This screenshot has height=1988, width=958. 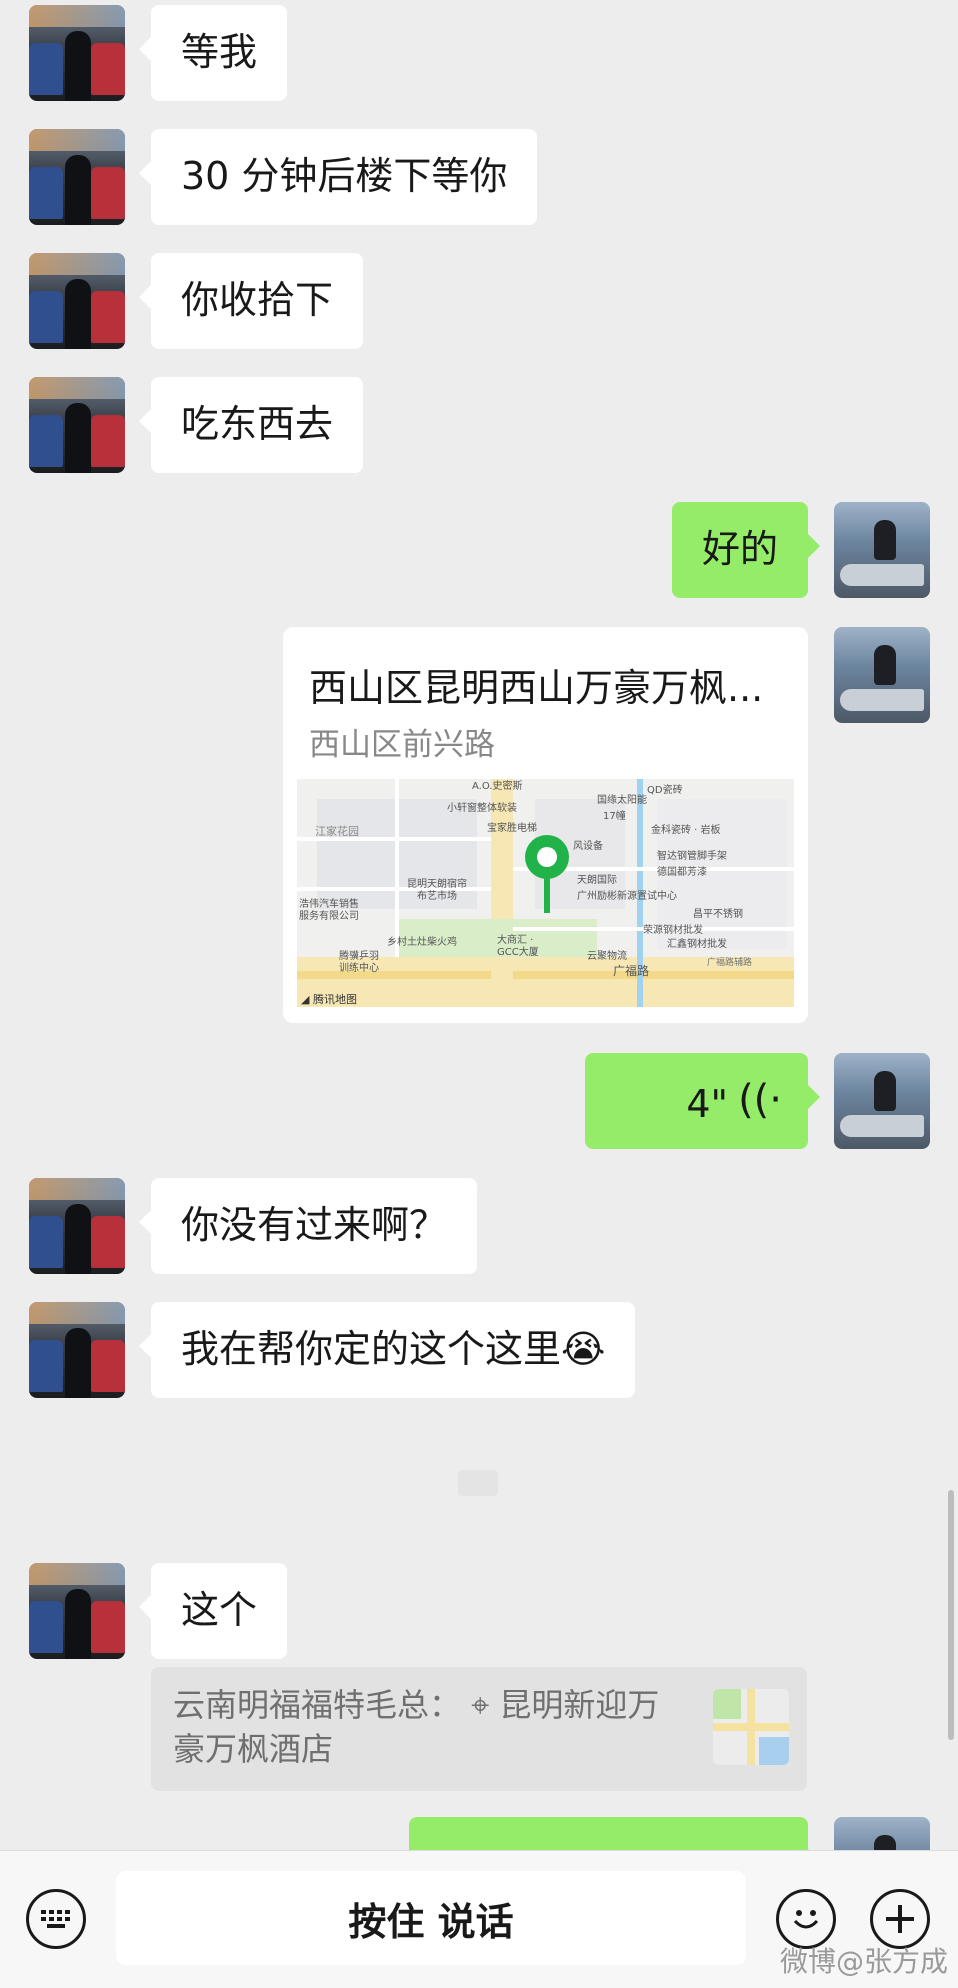 I want to click on svg-text: QD瓷砖, so click(x=665, y=789).